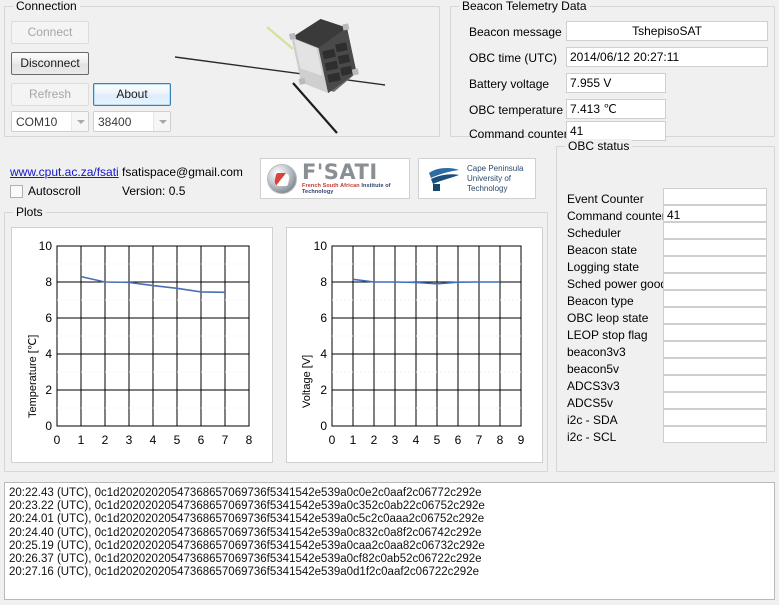 The height and width of the screenshot is (605, 779). What do you see at coordinates (667, 31) in the screenshot?
I see `beacon-message-field: TshepisoSAT` at bounding box center [667, 31].